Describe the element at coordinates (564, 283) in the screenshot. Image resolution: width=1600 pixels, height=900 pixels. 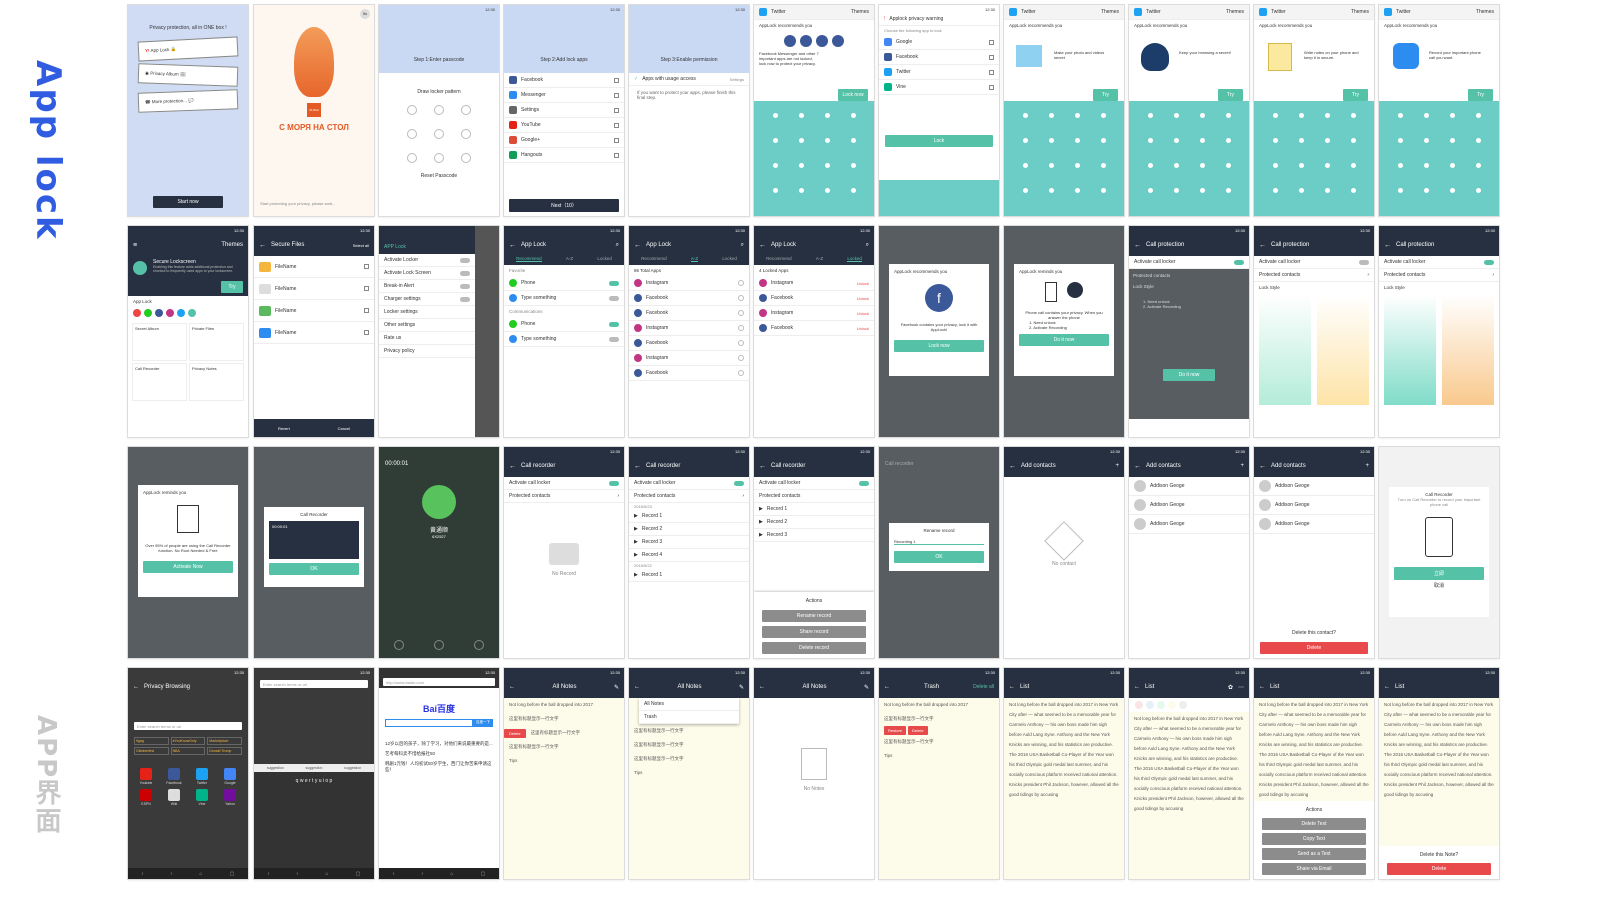
I see `app-row: Phone` at that location.